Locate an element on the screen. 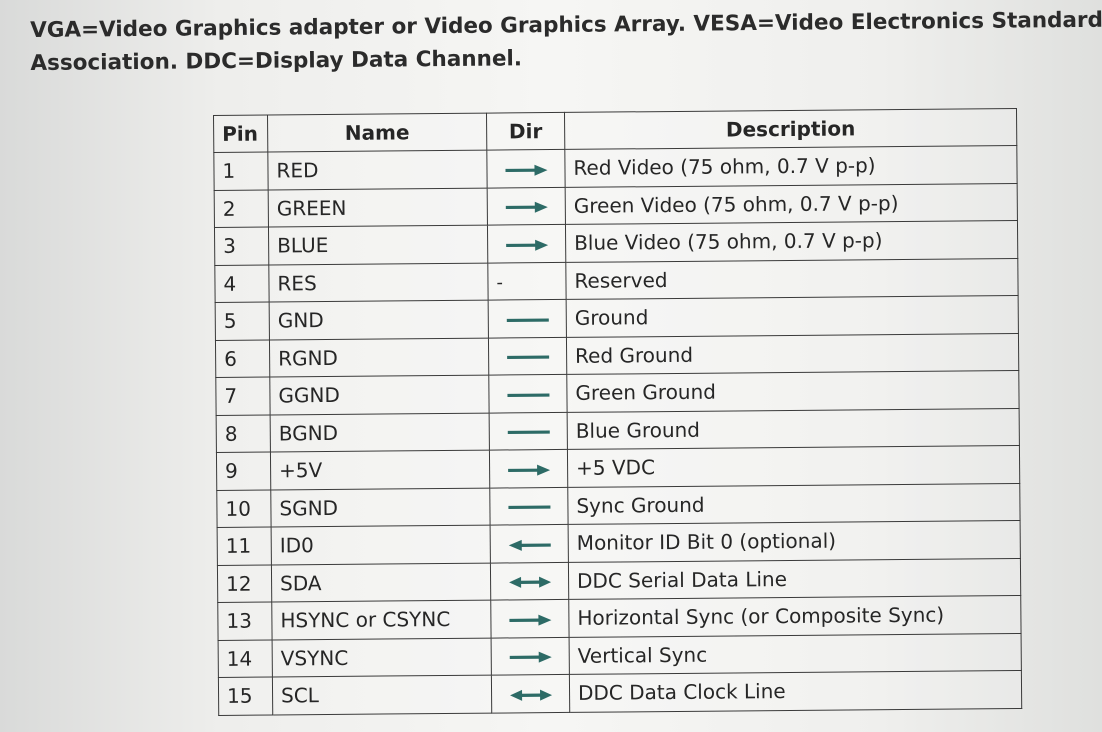 This screenshot has width=1102, height=732. pin-name: GND is located at coordinates (379, 320).